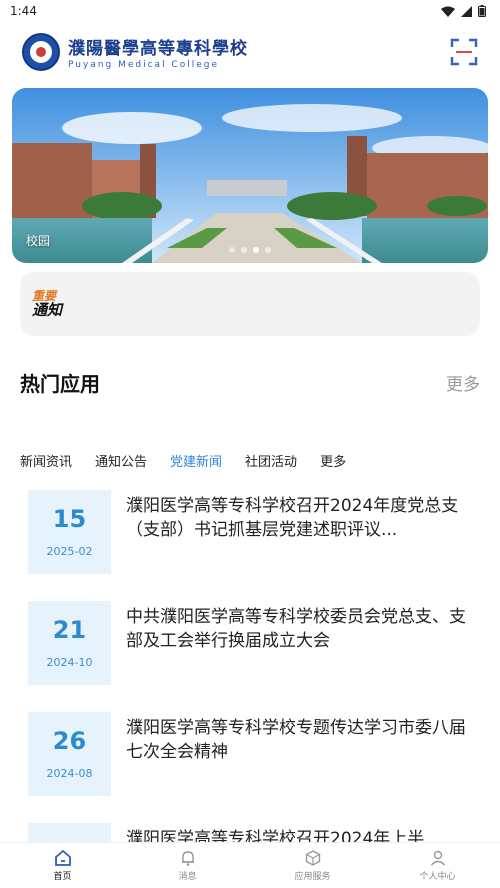 The image size is (500, 888). What do you see at coordinates (47, 310) in the screenshot?
I see `notice-badge-bottom: 通知` at bounding box center [47, 310].